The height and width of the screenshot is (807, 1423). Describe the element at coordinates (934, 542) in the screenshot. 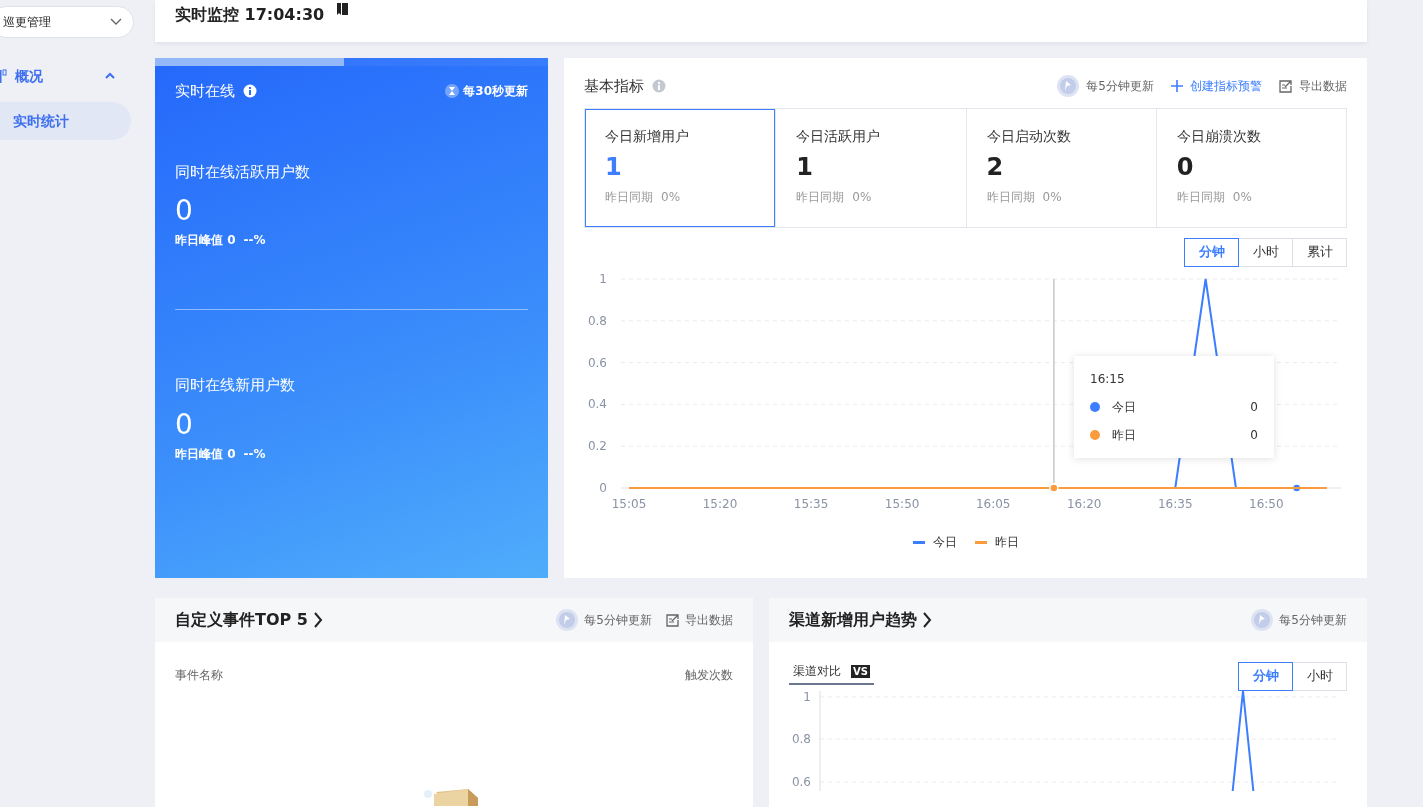

I see `legend-item: 今日` at that location.